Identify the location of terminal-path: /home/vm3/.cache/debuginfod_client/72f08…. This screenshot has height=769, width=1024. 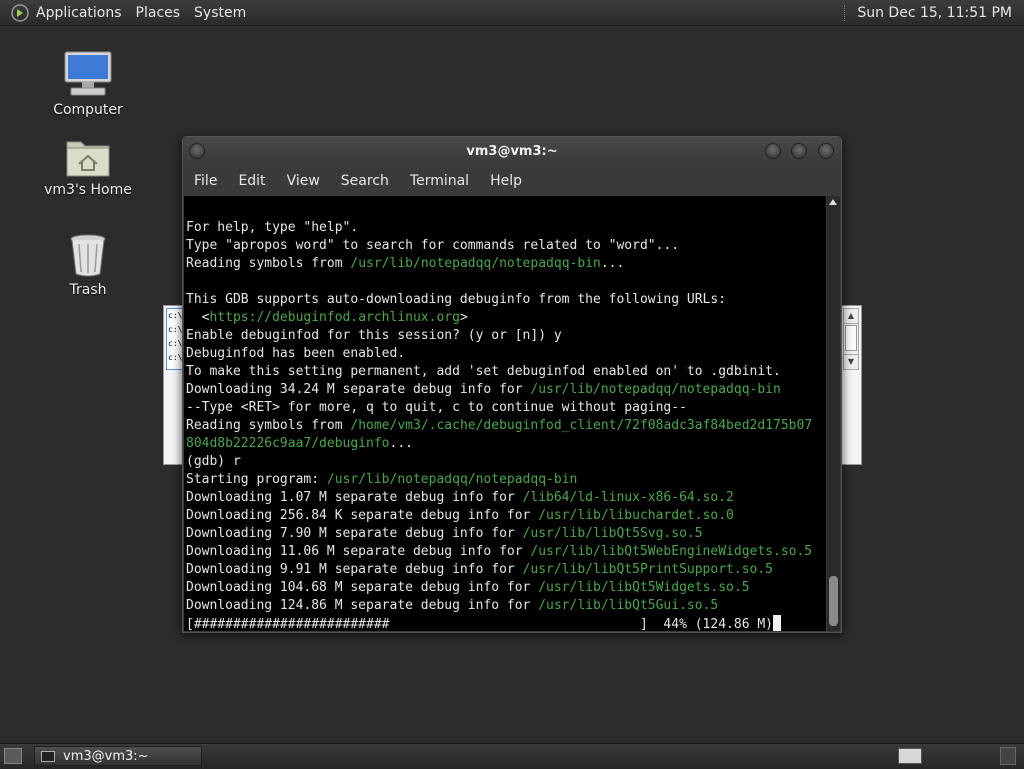
(581, 425).